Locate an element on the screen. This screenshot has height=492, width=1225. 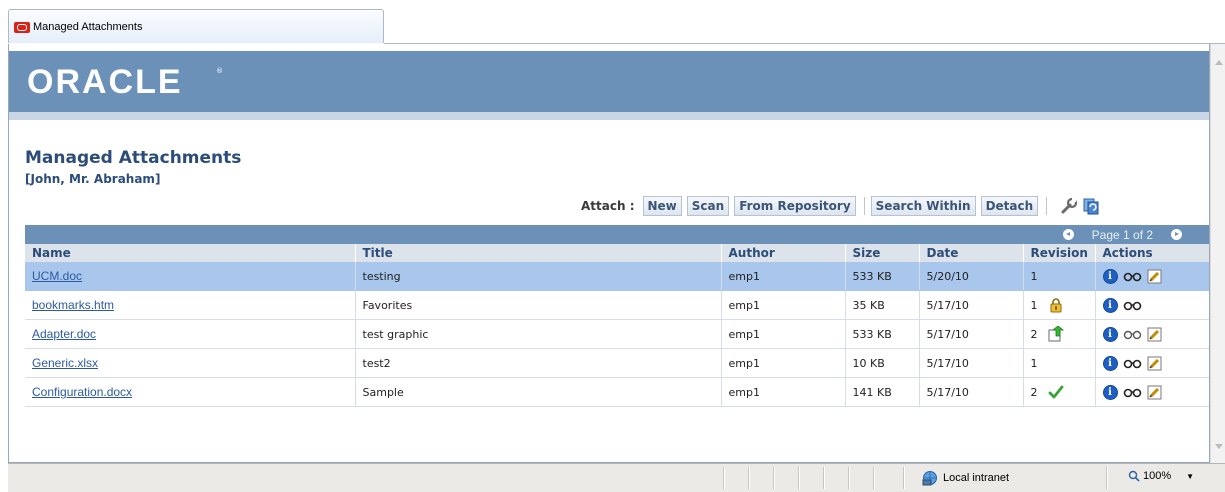
update-icon is located at coordinates (1056, 334).